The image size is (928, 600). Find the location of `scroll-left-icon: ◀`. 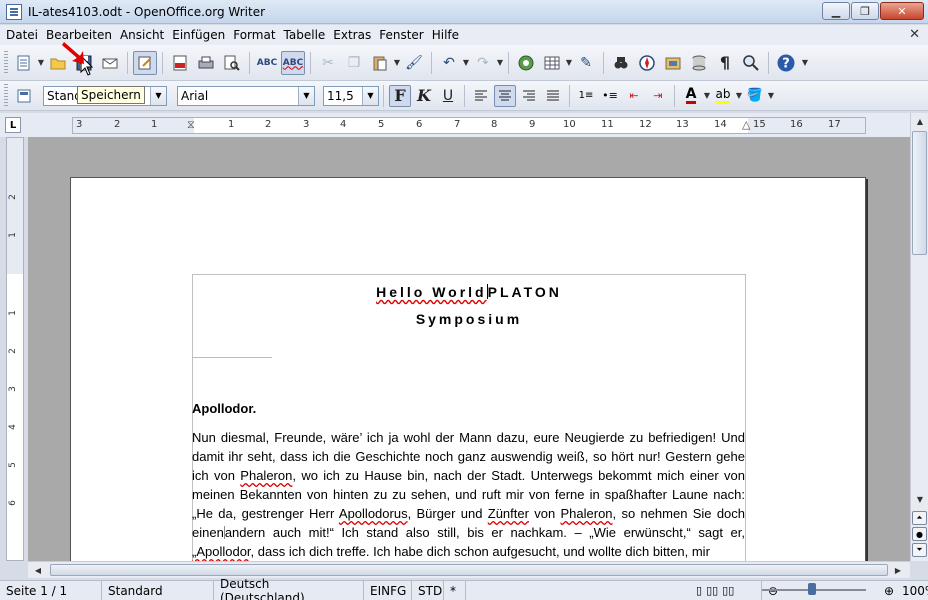

scroll-left-icon: ◀ is located at coordinates (38, 570).